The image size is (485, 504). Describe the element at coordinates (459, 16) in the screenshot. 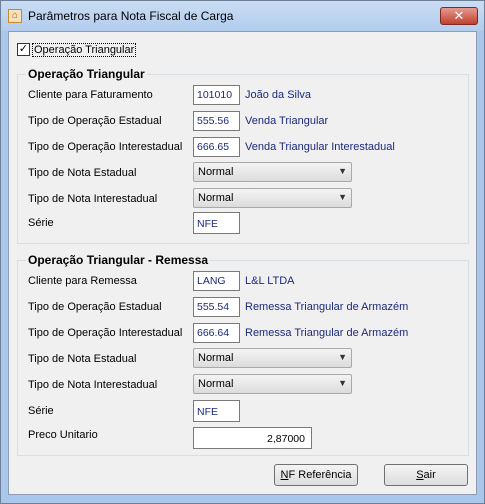

I see `close-button: ✕` at that location.